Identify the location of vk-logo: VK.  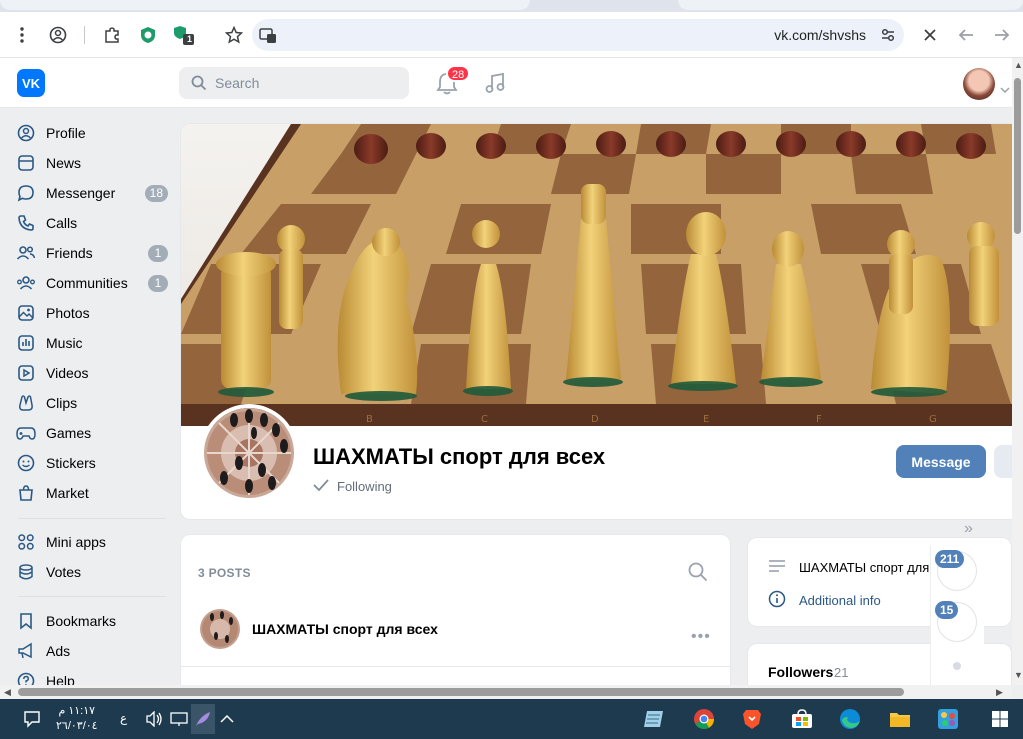
(31, 83).